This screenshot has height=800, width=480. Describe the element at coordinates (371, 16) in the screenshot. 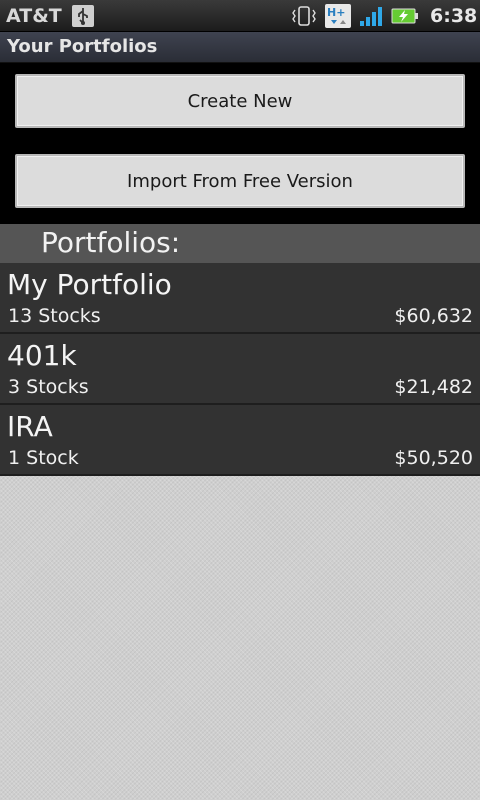

I see `signal-icon` at that location.